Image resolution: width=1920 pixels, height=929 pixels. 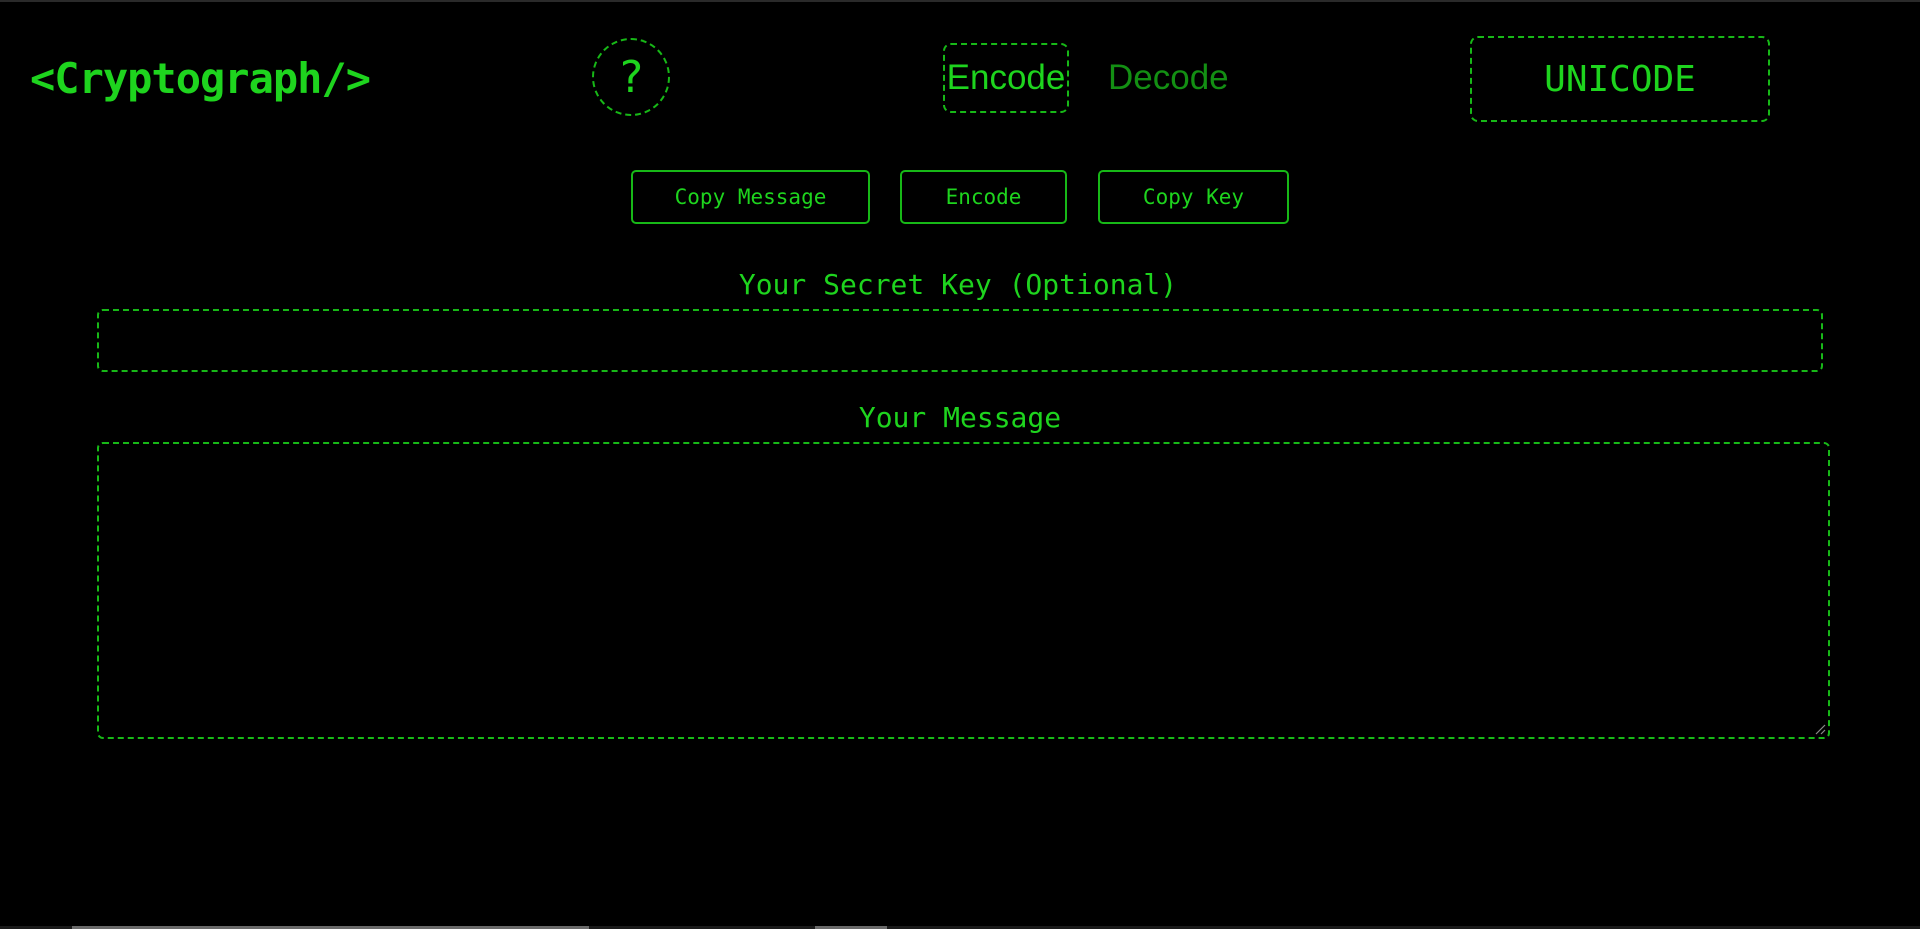 What do you see at coordinates (960, 340) in the screenshot?
I see `secret-key-input` at bounding box center [960, 340].